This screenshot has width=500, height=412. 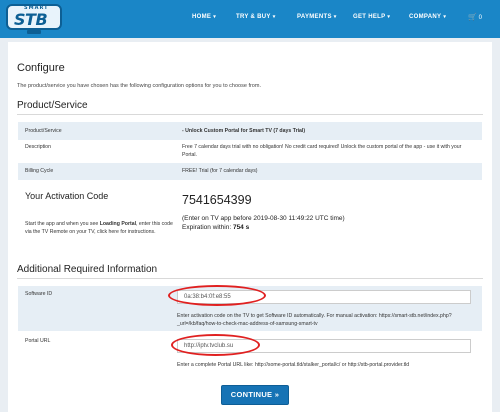 I want to click on page-title: Configure, so click(x=41, y=68).